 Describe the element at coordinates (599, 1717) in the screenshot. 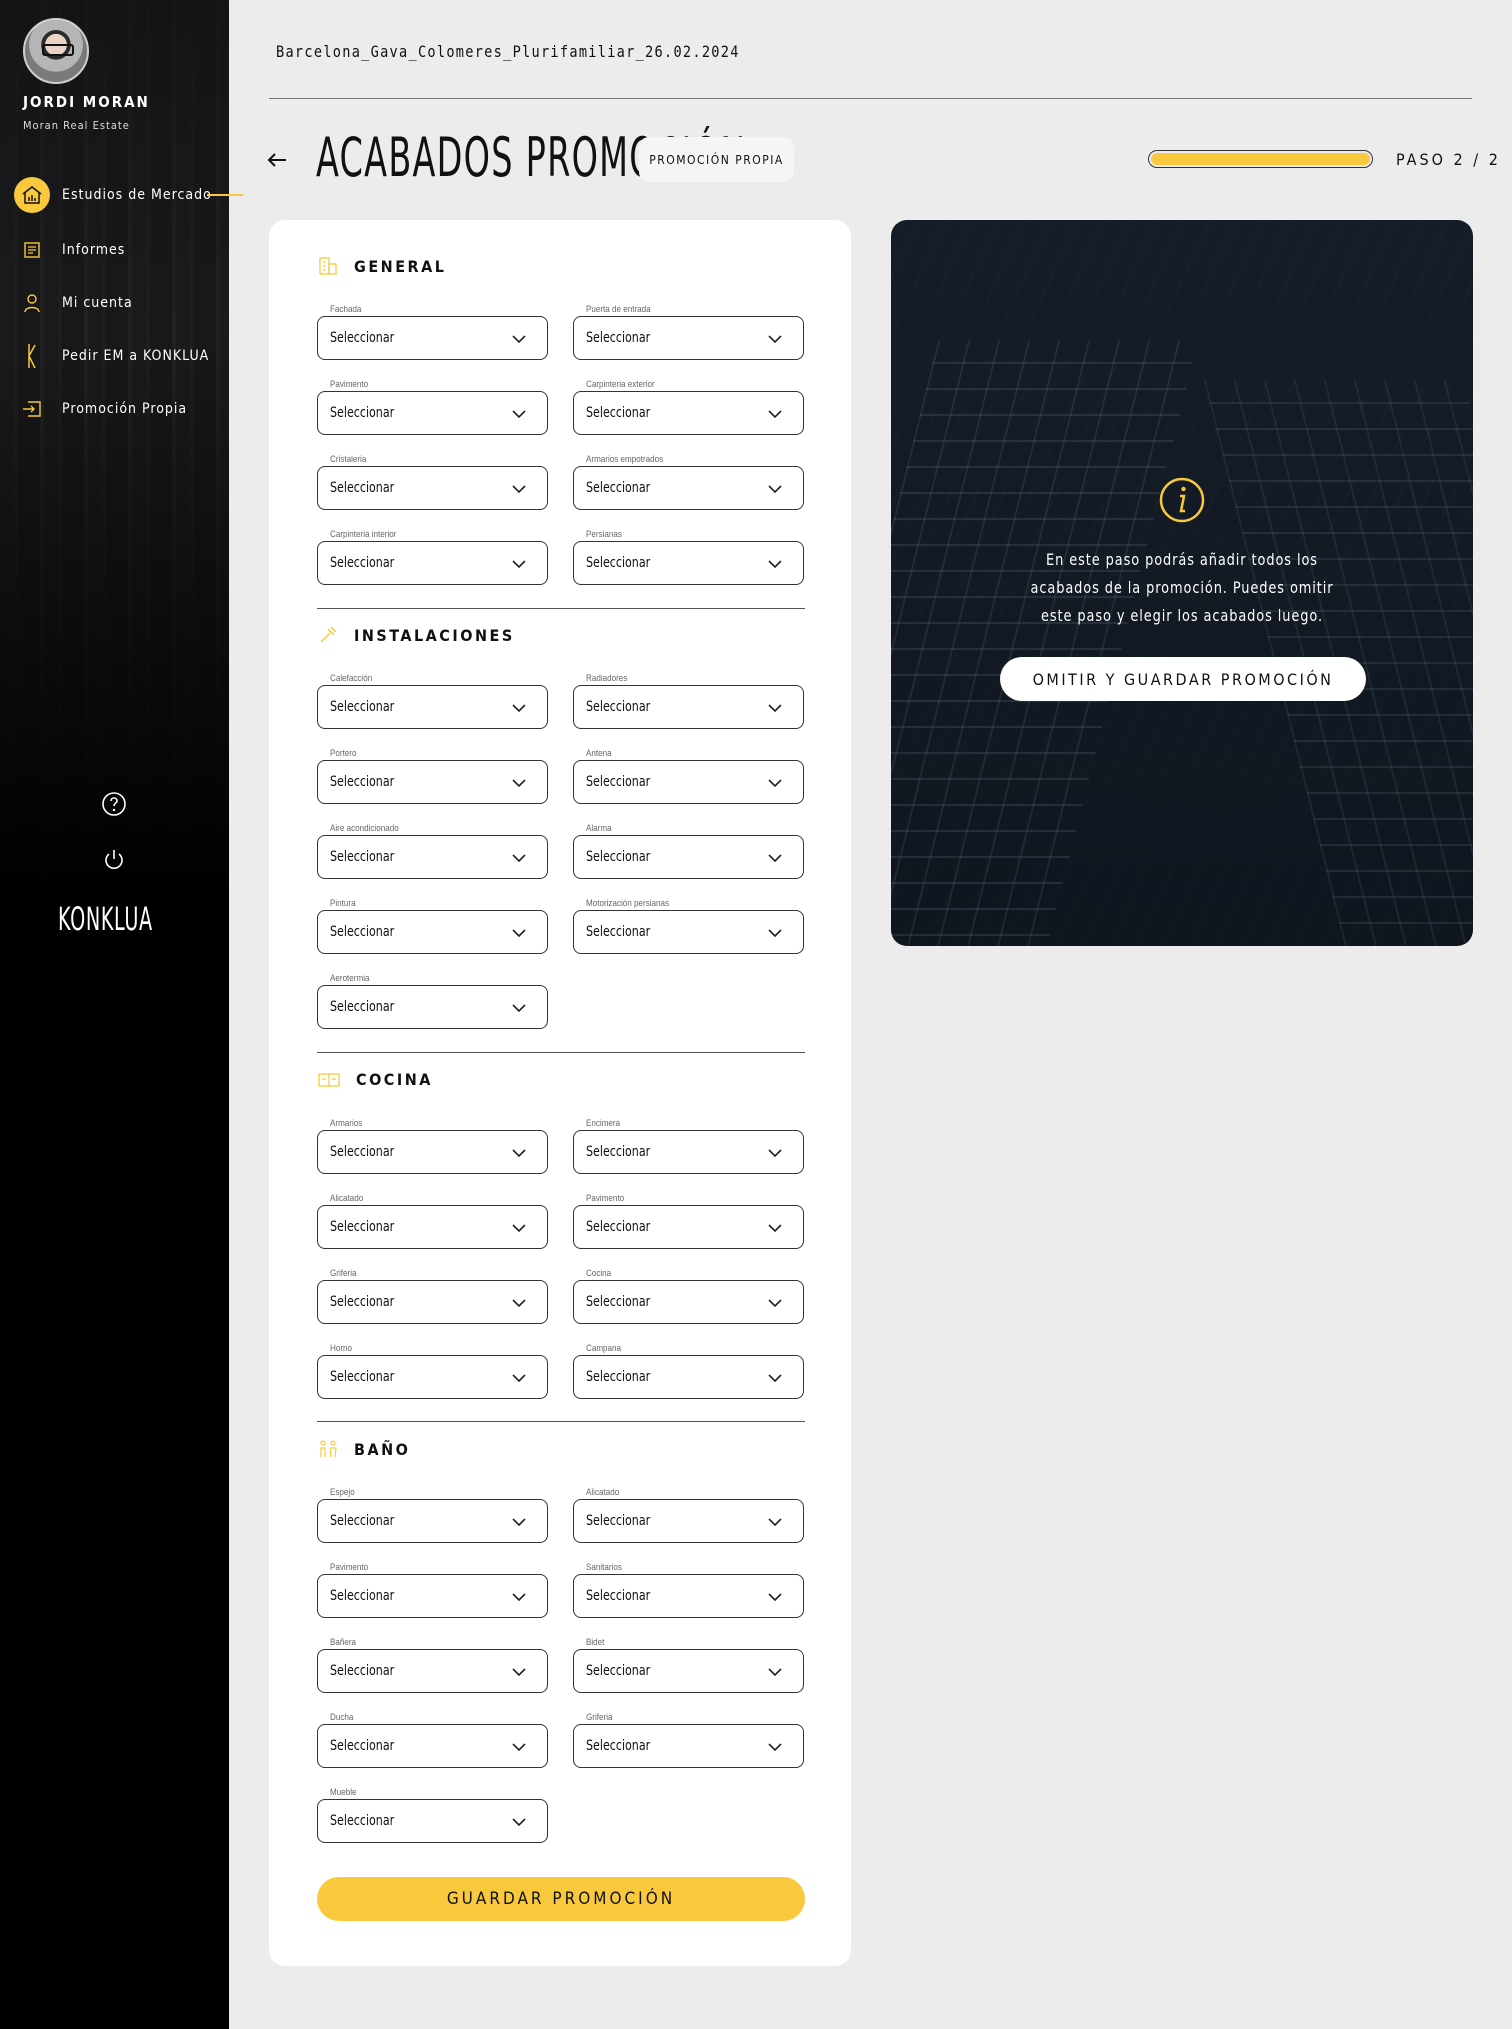

I see `field-label: Griferia` at that location.